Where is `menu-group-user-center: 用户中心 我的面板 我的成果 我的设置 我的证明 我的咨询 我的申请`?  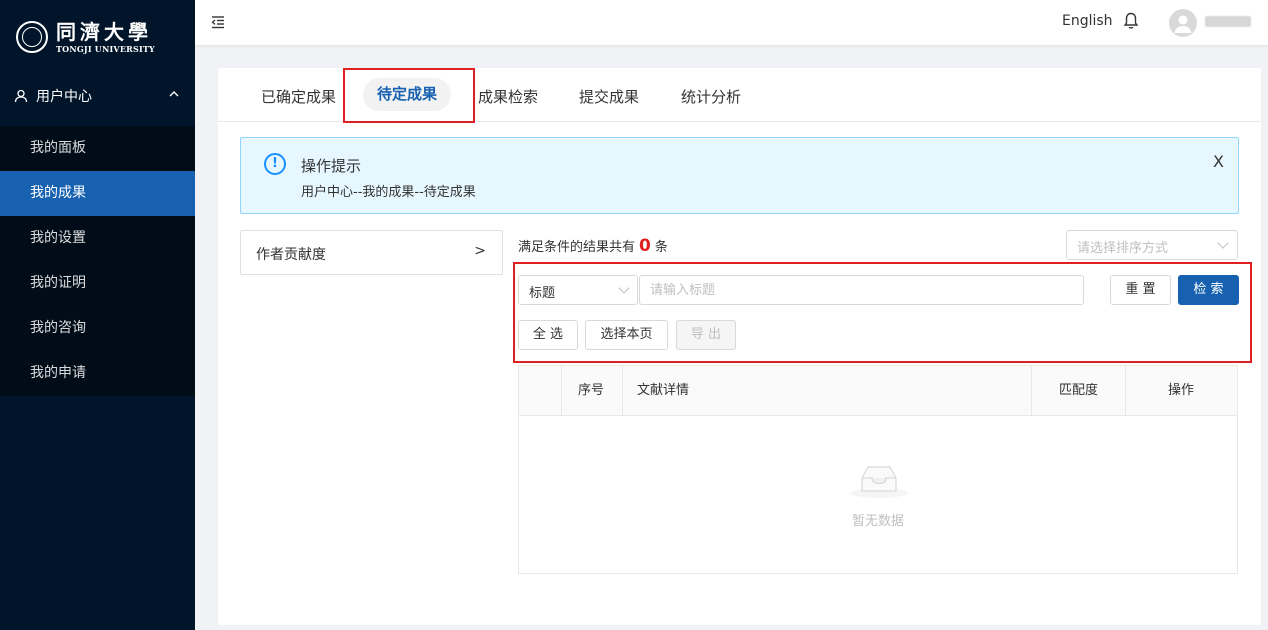 menu-group-user-center: 用户中心 我的面板 我的成果 我的设置 我的证明 我的咨询 我的申请 is located at coordinates (97, 235).